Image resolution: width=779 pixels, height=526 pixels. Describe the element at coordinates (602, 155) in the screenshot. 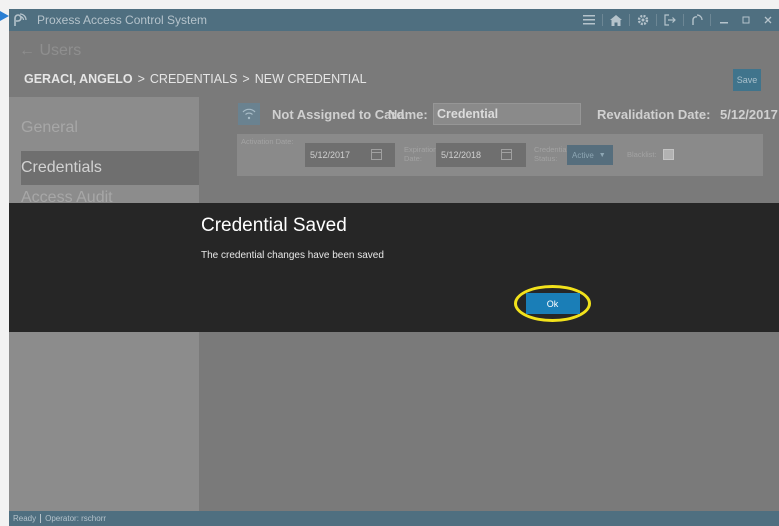

I see `chevron-down-icon: ▼` at that location.